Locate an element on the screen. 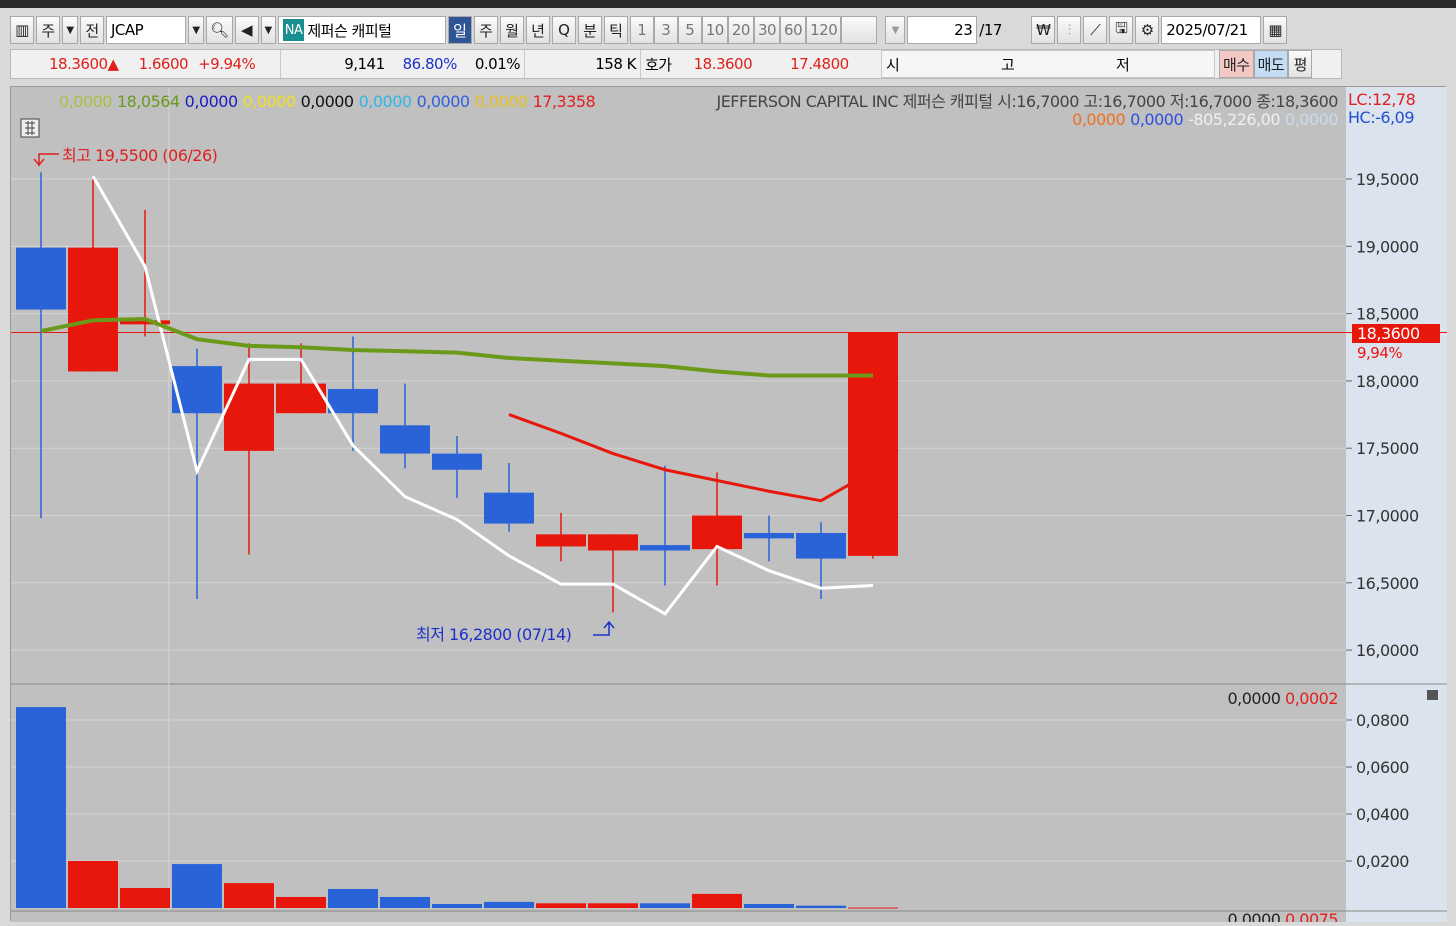 The height and width of the screenshot is (926, 1456). sell-button: 매도 is located at coordinates (1271, 64).